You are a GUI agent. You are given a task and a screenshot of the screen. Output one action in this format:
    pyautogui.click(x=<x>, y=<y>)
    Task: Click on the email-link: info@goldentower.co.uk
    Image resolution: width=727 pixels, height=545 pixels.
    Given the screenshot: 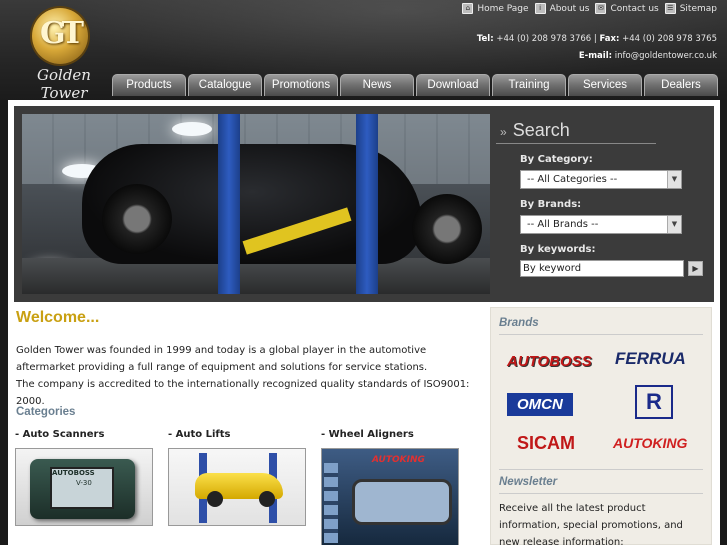 What is the action you would take?
    pyautogui.click(x=666, y=56)
    